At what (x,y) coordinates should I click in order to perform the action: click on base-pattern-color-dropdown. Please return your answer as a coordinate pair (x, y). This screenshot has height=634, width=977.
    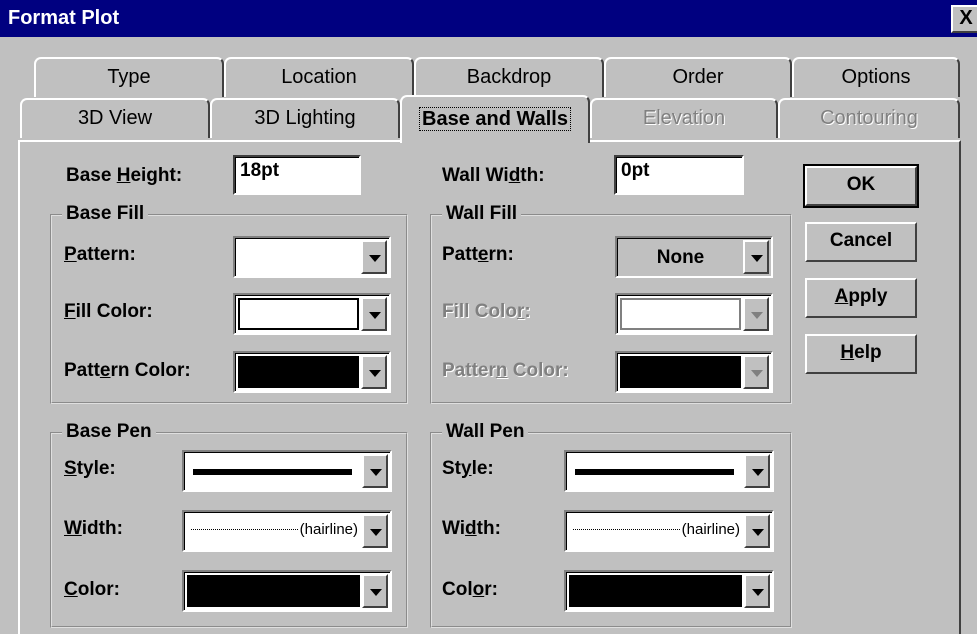
    Looking at the image, I should click on (312, 372).